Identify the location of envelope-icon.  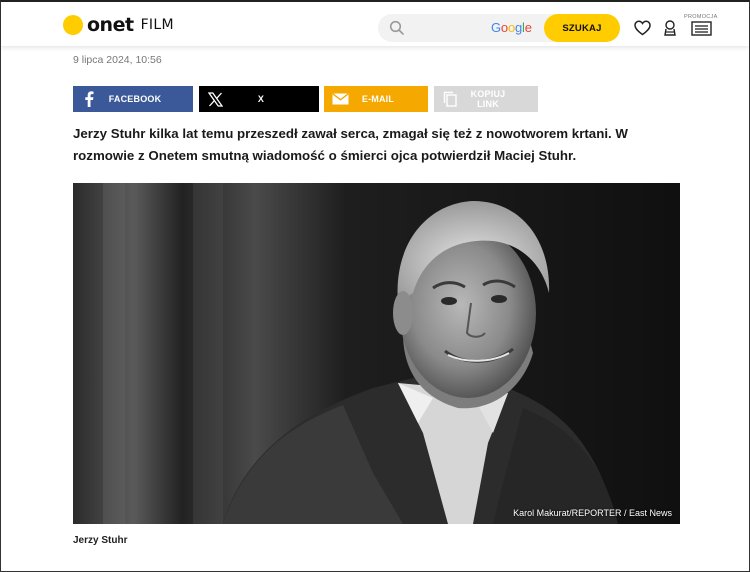
(340, 99).